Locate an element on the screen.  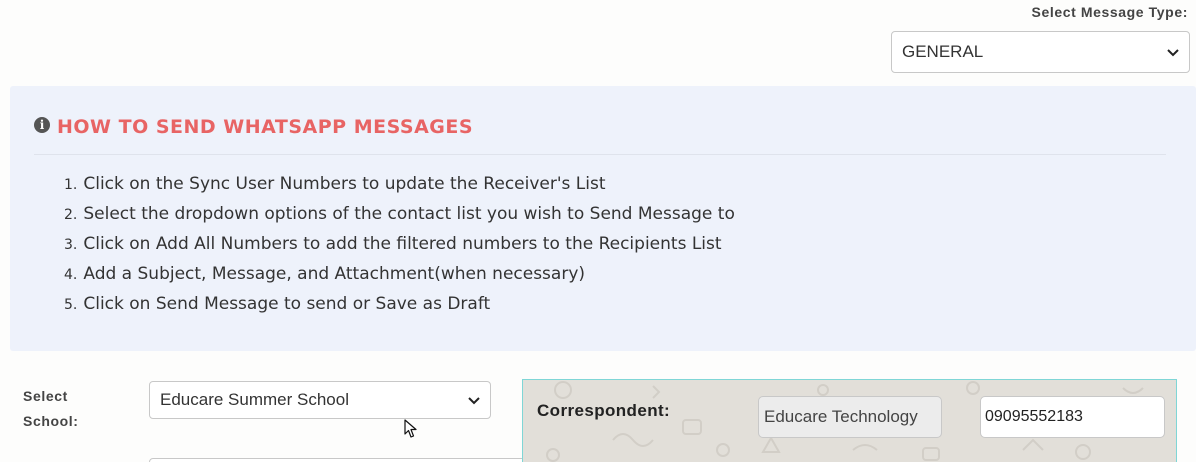
message-type-select: GENERAL is located at coordinates (1040, 52).